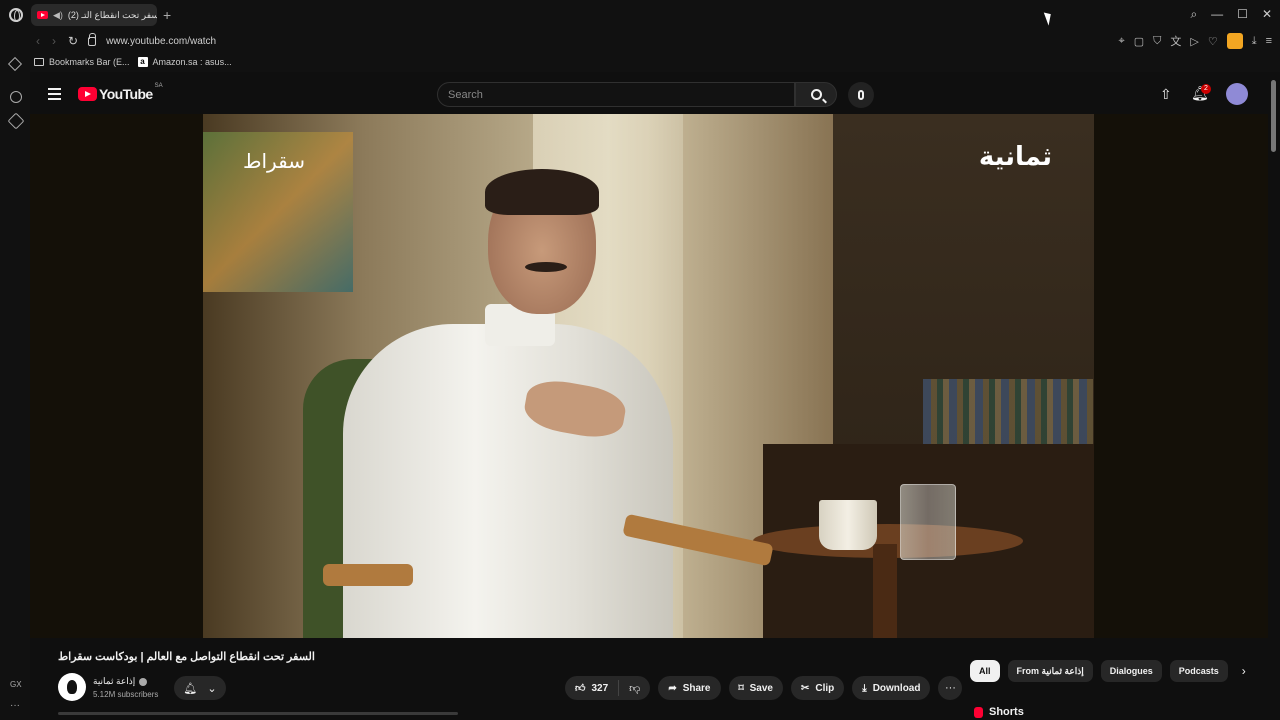 The width and height of the screenshot is (1280, 720). I want to click on menu-icon: ≡, so click(1269, 41).